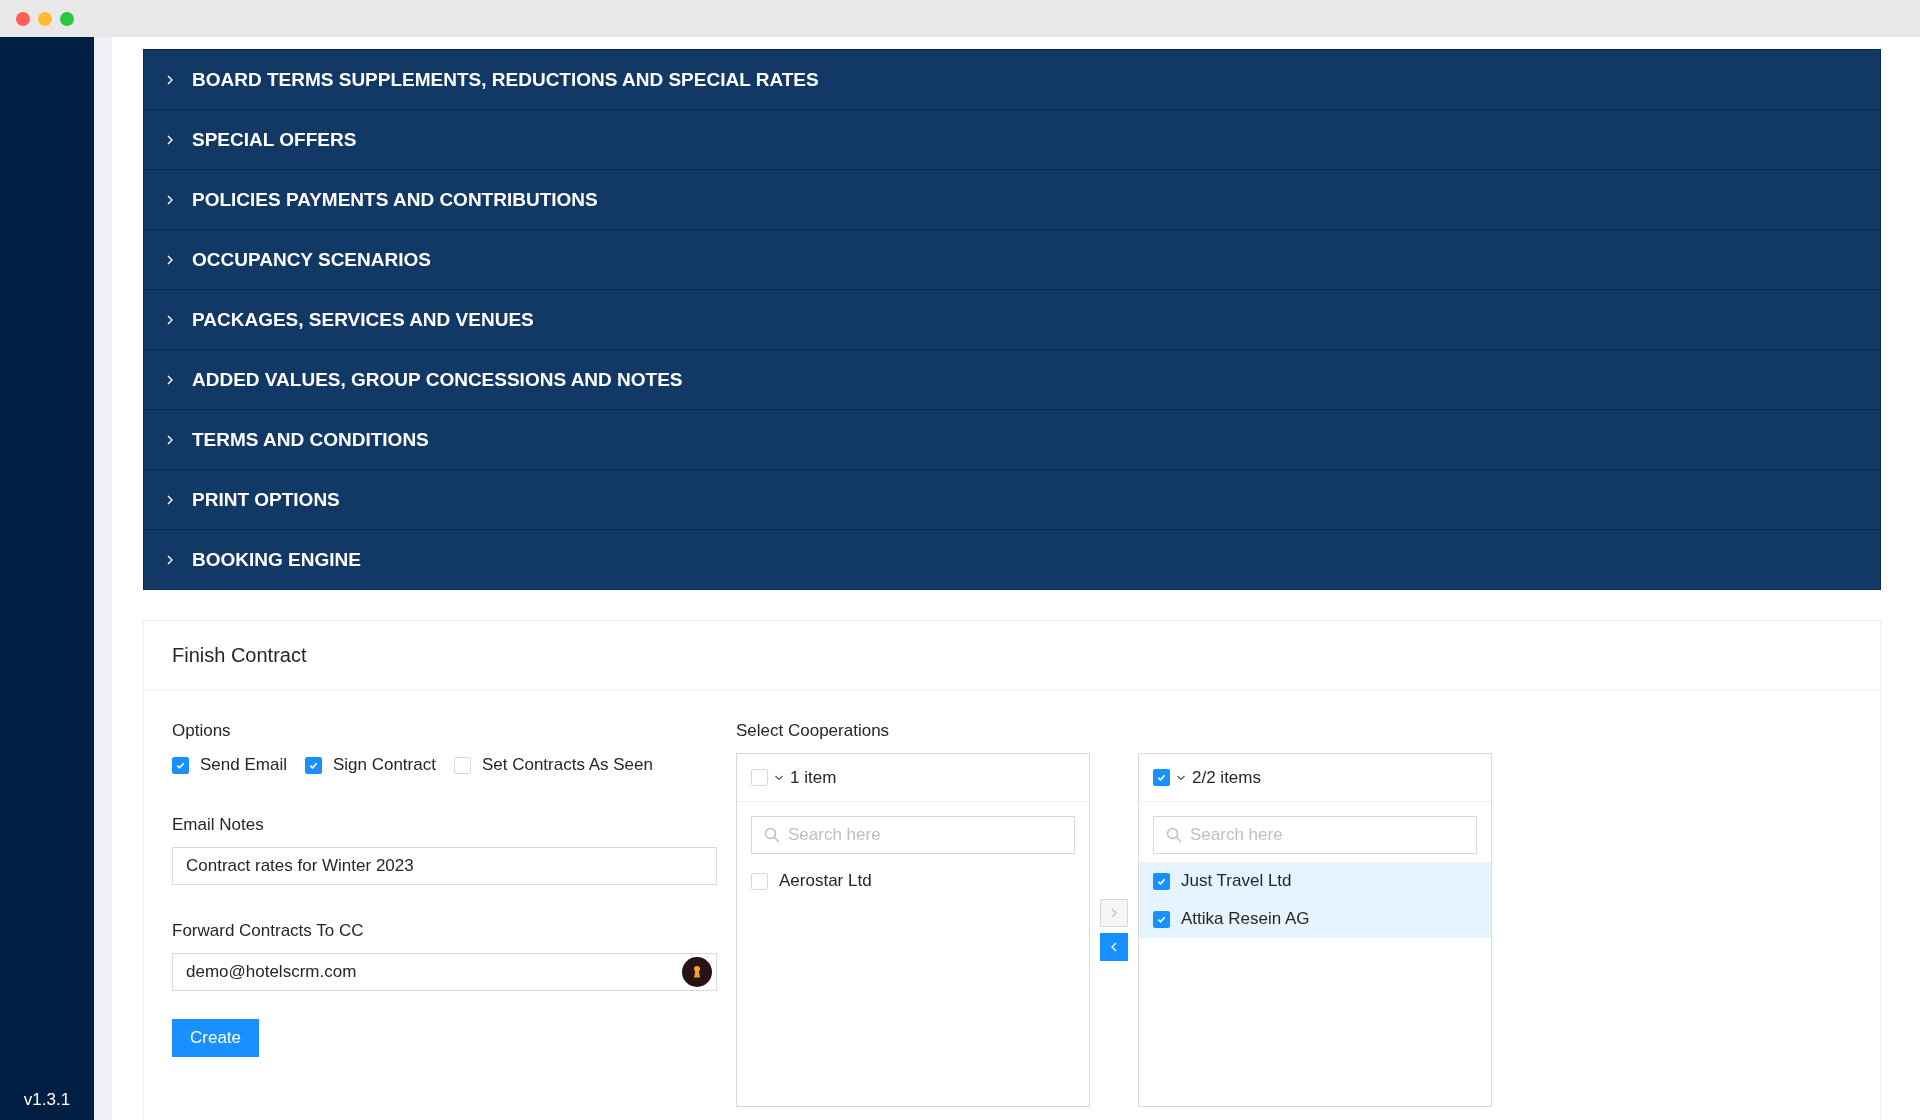 This screenshot has height=1120, width=1920. What do you see at coordinates (1012, 80) in the screenshot?
I see `accordion-header: BOARD TERMS SUPPLEMENTS, REDUCTIONS AND SPECIAL RATES` at bounding box center [1012, 80].